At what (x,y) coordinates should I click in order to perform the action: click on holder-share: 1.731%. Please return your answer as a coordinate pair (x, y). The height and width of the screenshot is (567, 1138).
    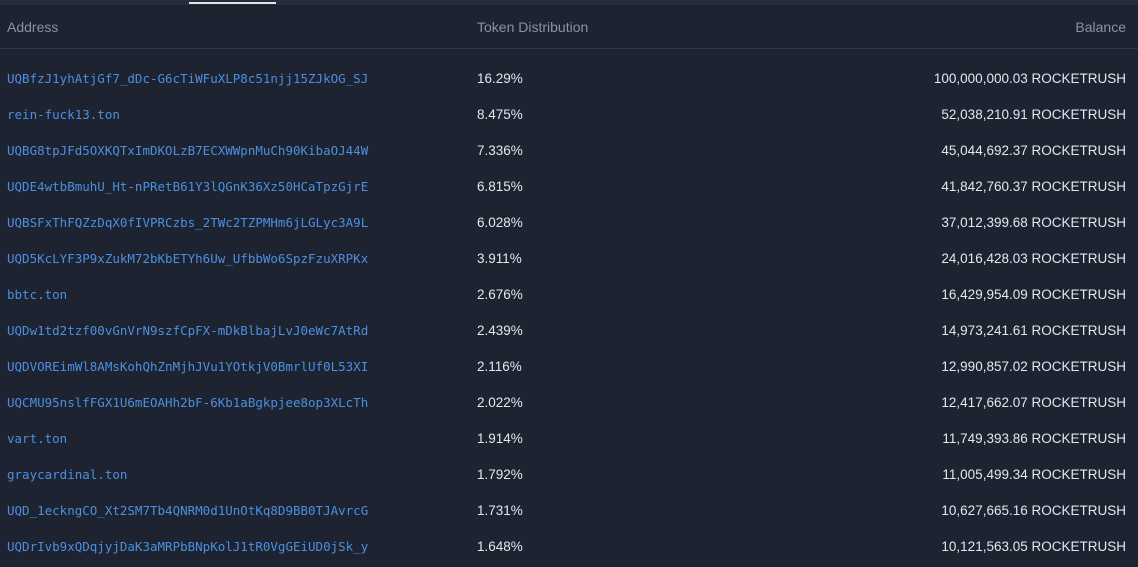
    Looking at the image, I should click on (500, 510).